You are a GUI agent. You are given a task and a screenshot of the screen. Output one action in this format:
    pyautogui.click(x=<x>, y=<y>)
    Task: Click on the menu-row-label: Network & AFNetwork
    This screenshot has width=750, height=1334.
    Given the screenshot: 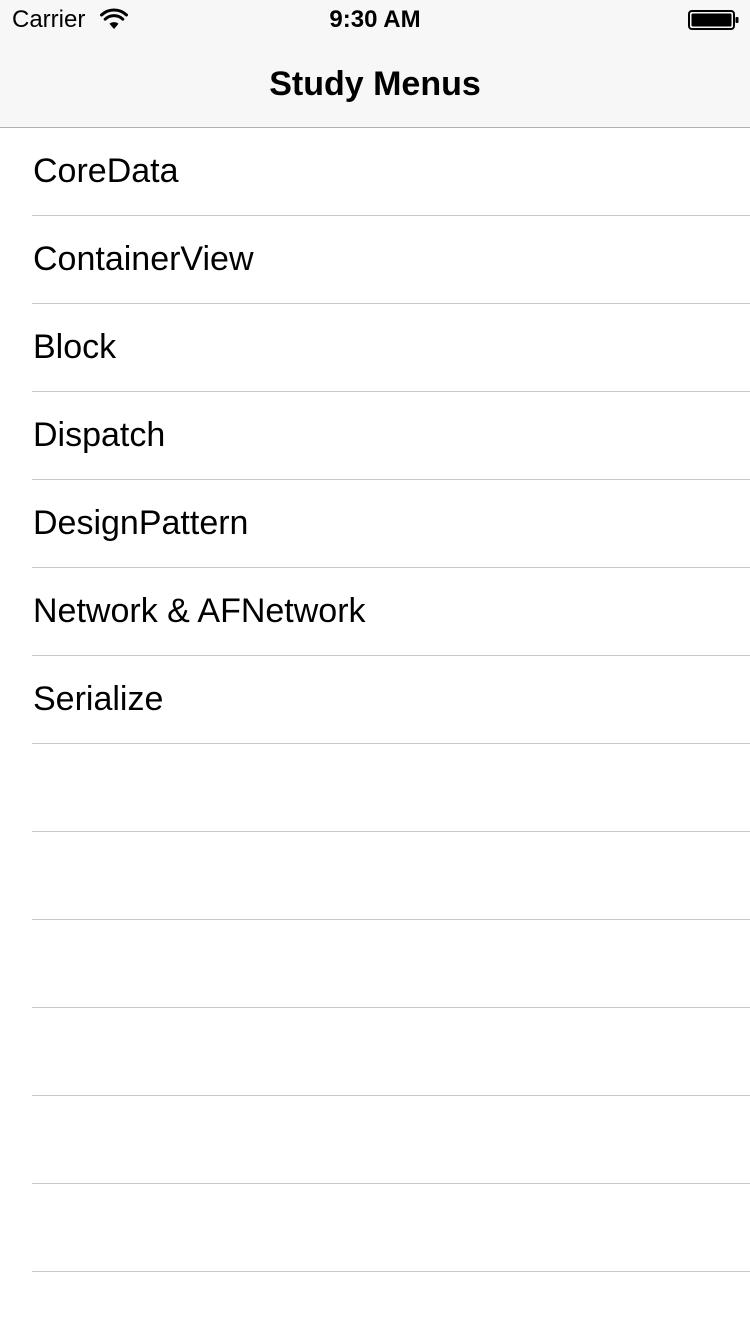 What is the action you would take?
    pyautogui.click(x=199, y=611)
    